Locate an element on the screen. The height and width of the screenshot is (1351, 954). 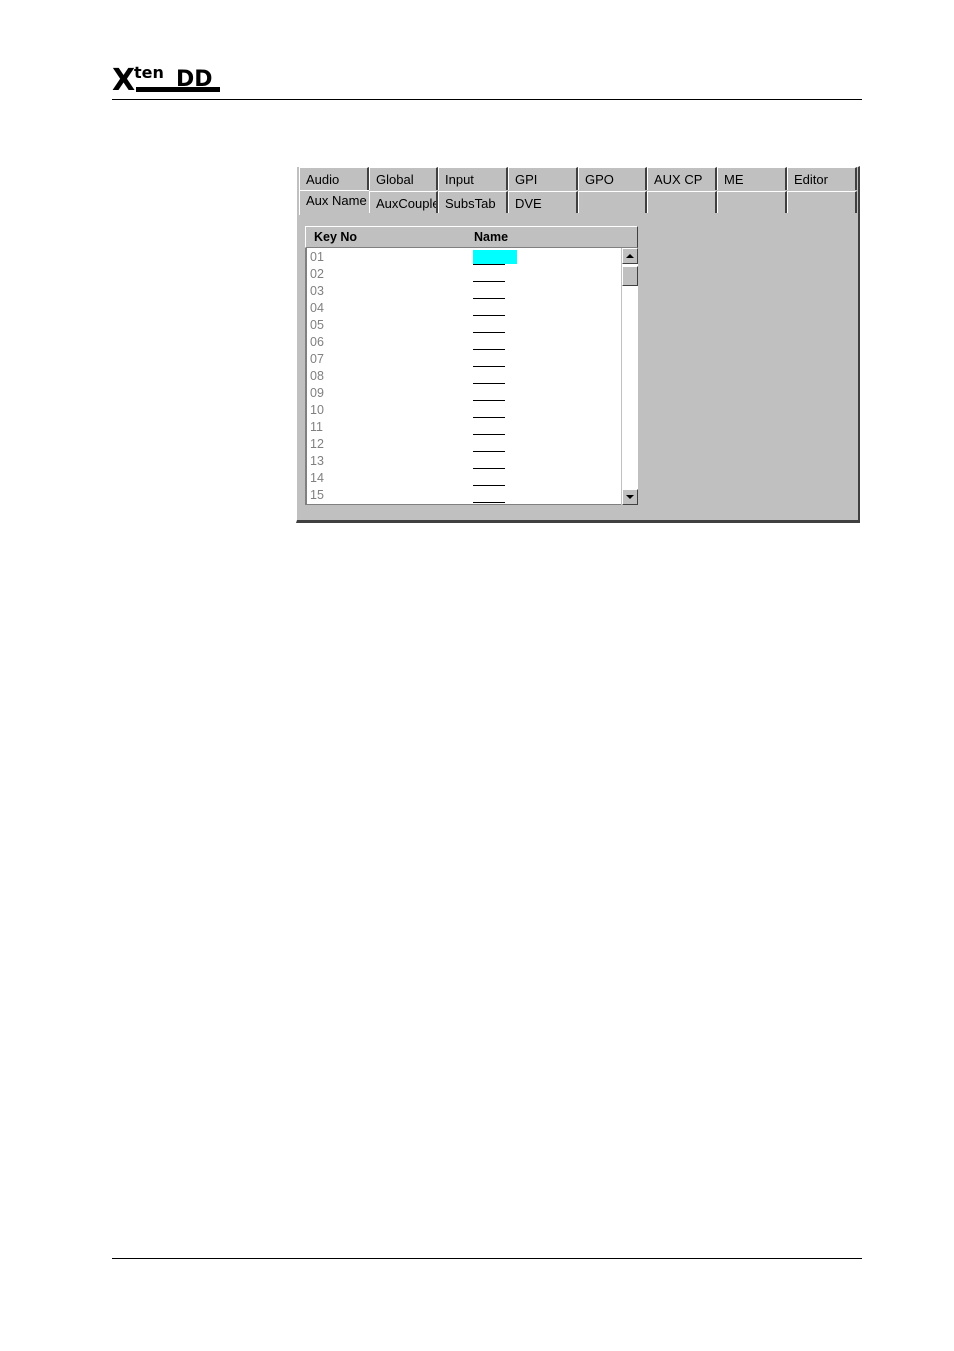
key-no-cell: 08 is located at coordinates (317, 376).